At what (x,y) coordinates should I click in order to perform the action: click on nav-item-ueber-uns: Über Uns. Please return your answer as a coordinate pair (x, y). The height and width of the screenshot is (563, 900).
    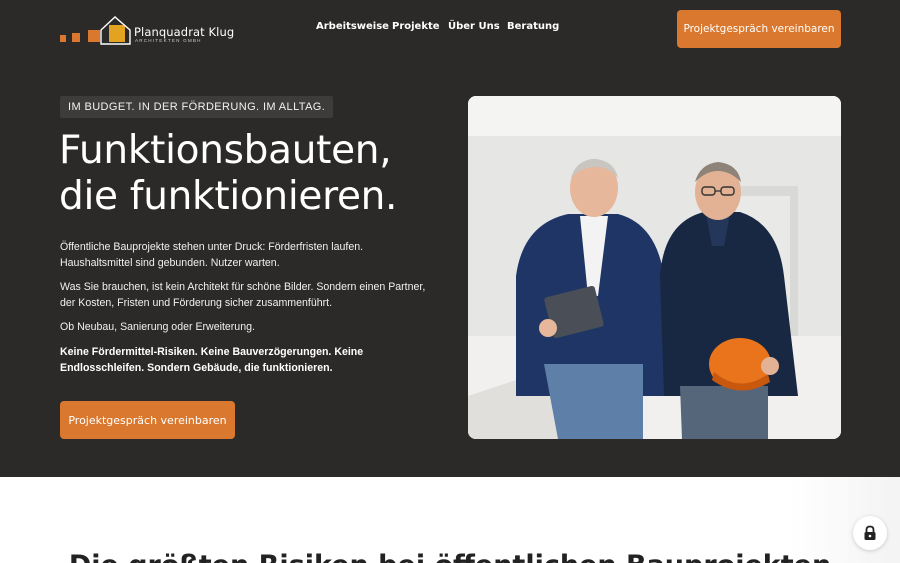
    Looking at the image, I should click on (474, 26).